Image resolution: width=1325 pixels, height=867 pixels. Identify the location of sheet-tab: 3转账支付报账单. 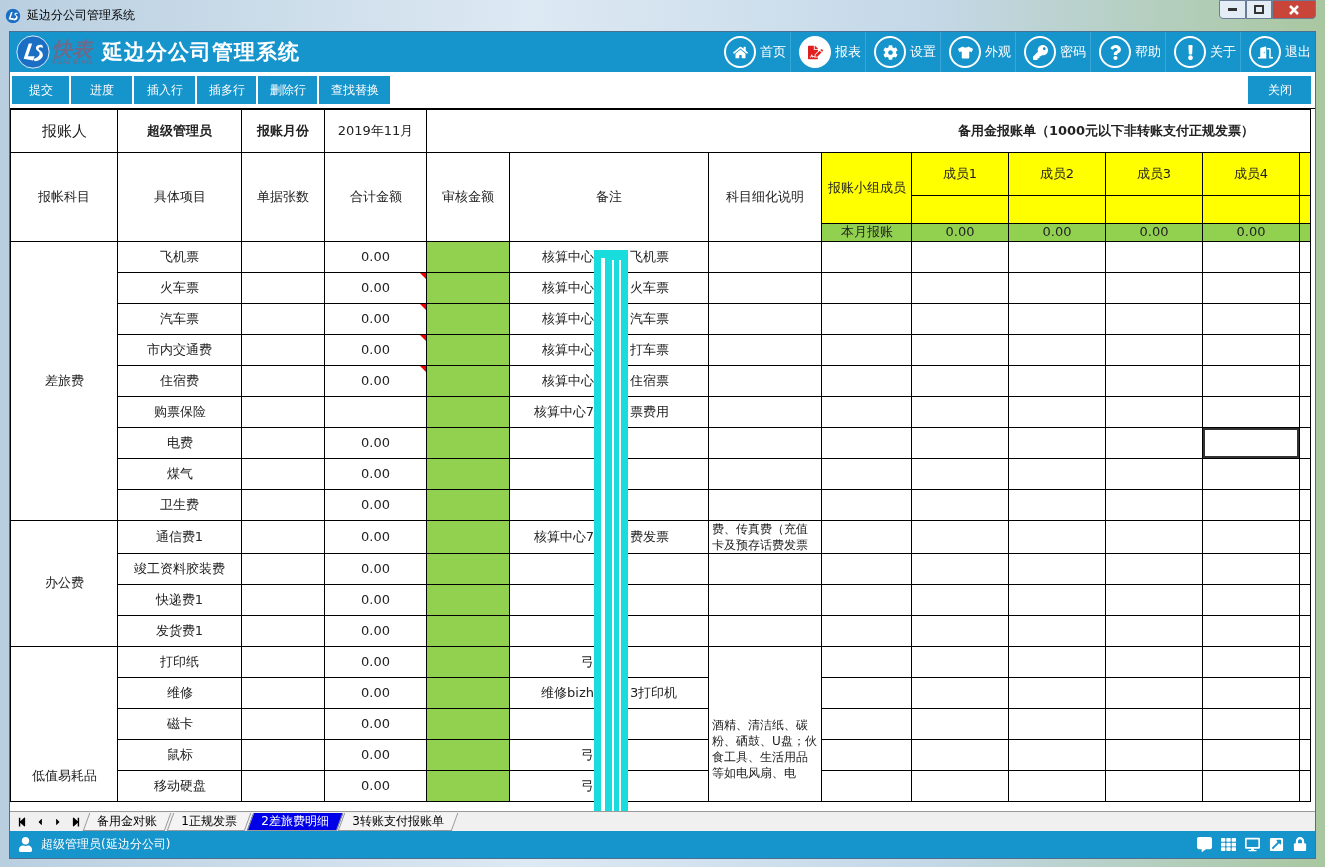
(398, 821).